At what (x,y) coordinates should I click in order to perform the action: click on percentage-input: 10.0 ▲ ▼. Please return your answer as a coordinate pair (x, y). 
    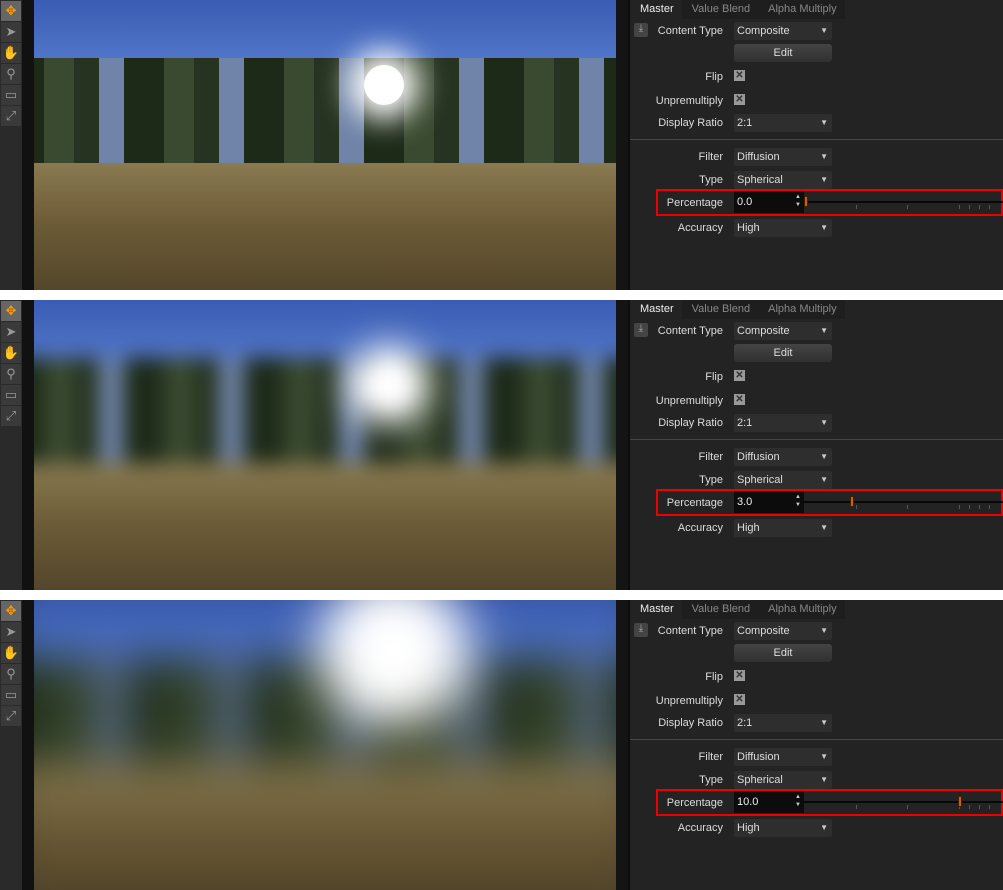
    Looking at the image, I should click on (769, 802).